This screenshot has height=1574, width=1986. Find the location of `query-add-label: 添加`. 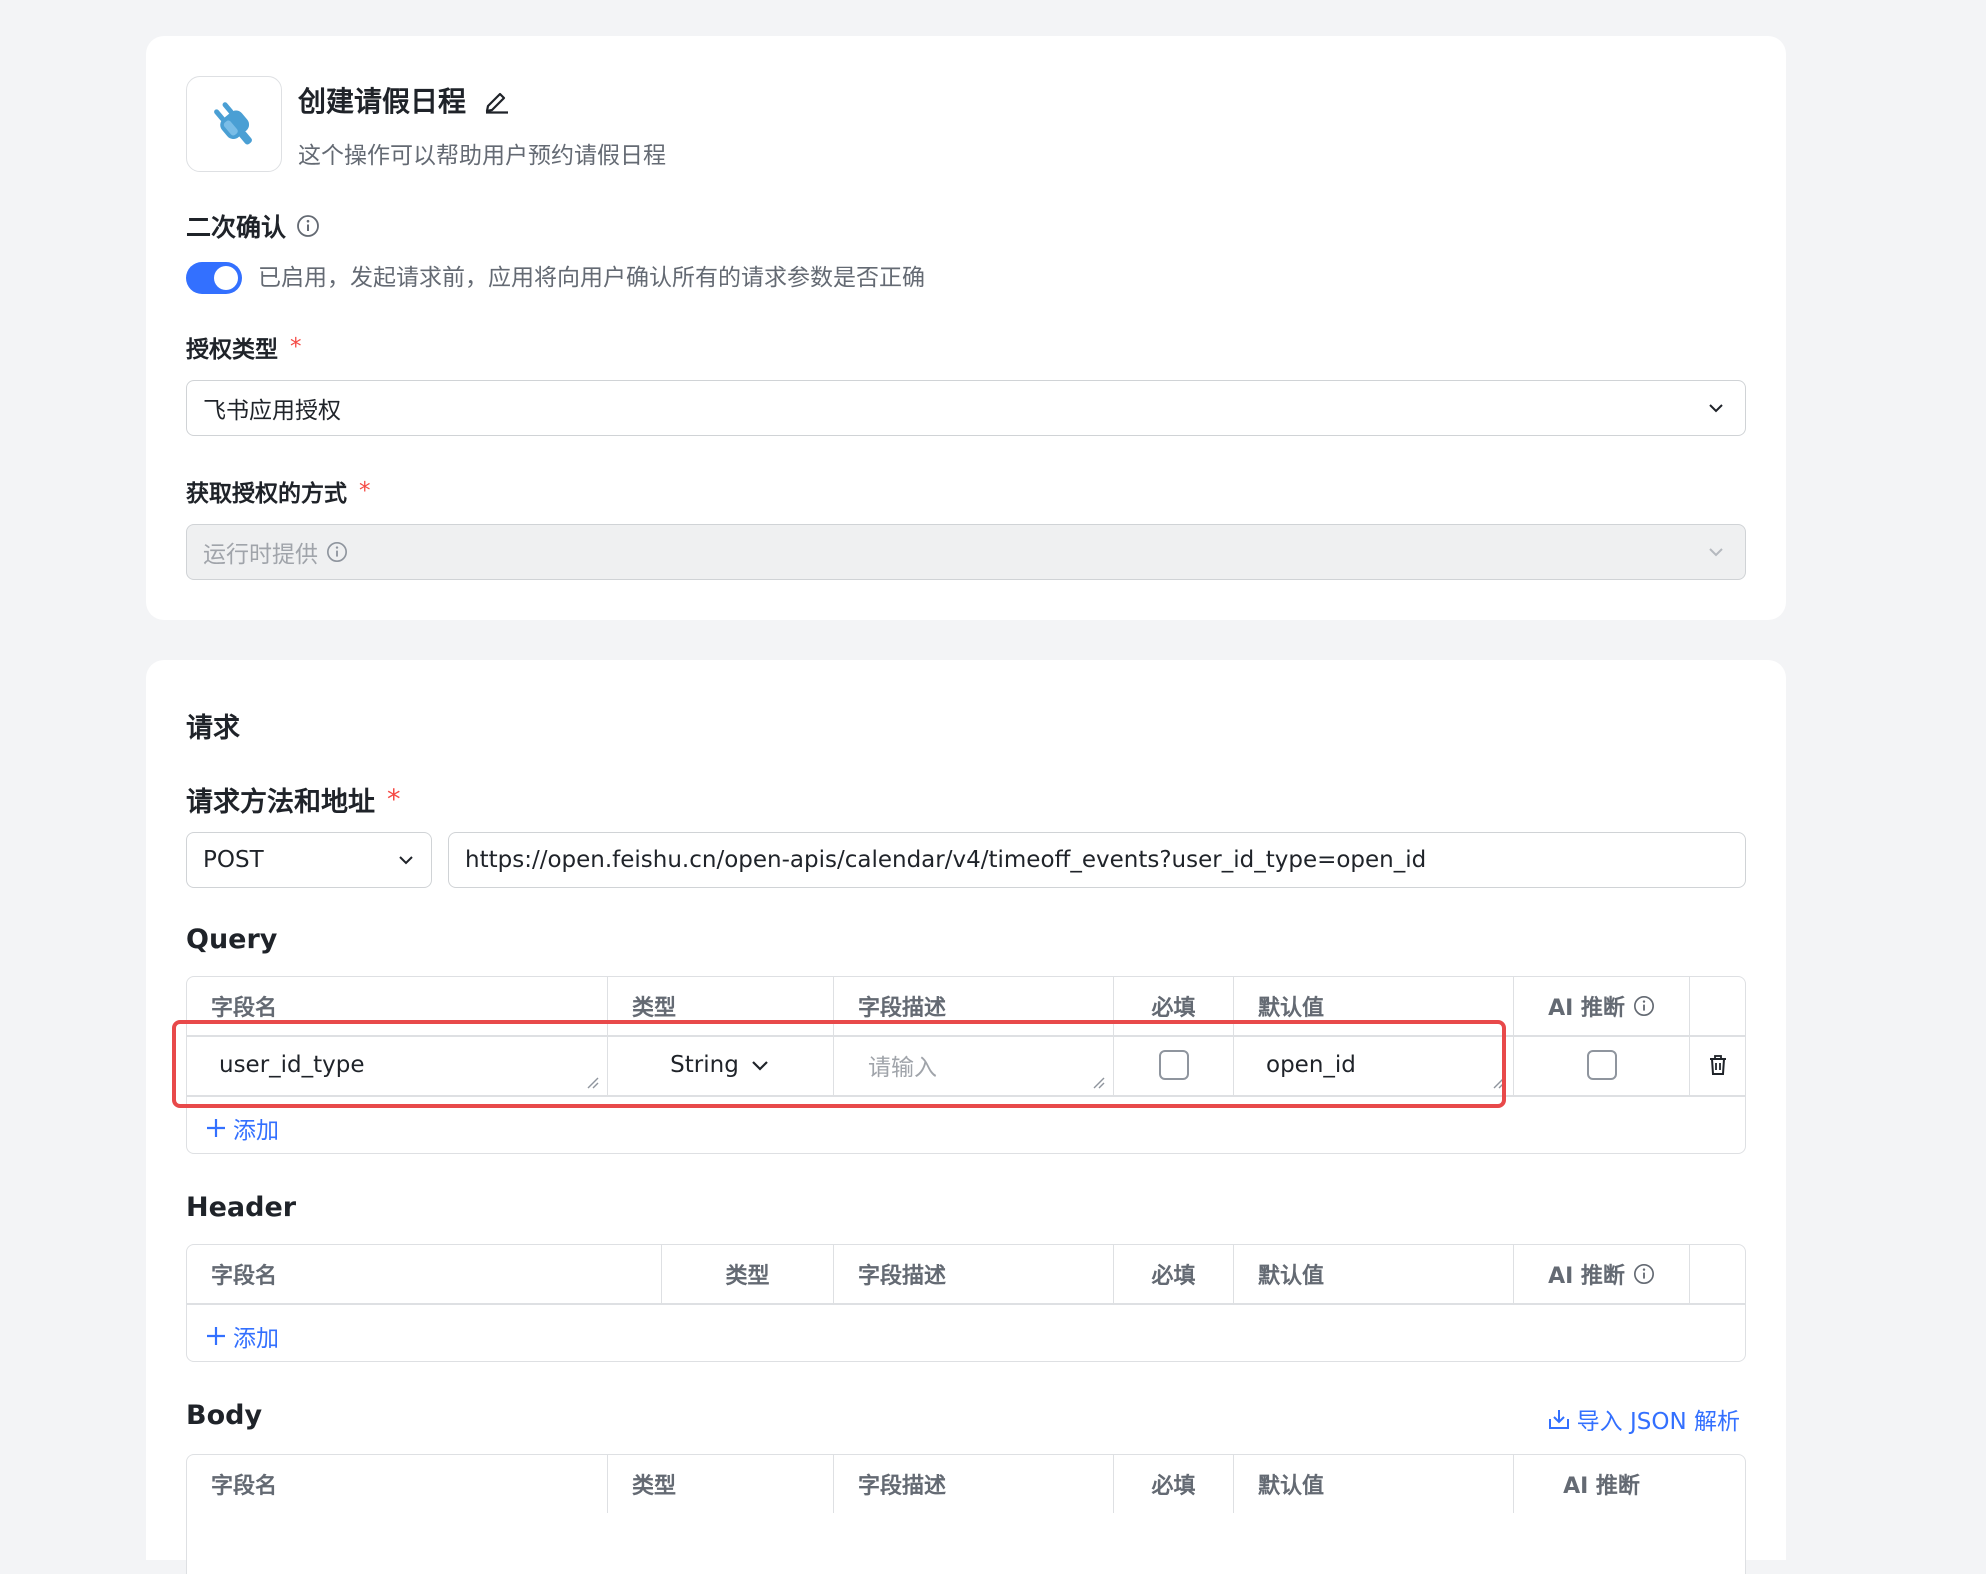

query-add-label: 添加 is located at coordinates (256, 1131).